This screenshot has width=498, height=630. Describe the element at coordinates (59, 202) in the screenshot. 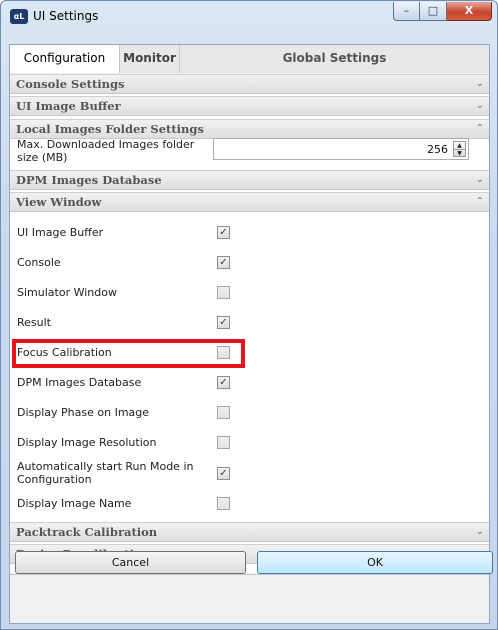

I see `section-label: View Window` at that location.